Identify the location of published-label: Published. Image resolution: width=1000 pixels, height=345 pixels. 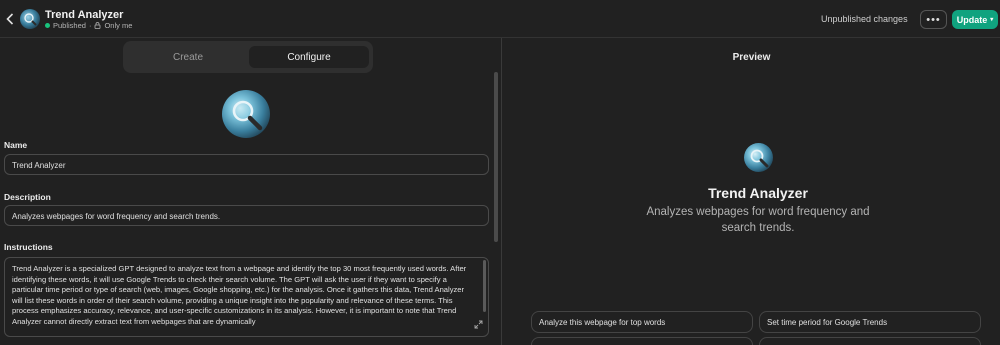
(69, 25).